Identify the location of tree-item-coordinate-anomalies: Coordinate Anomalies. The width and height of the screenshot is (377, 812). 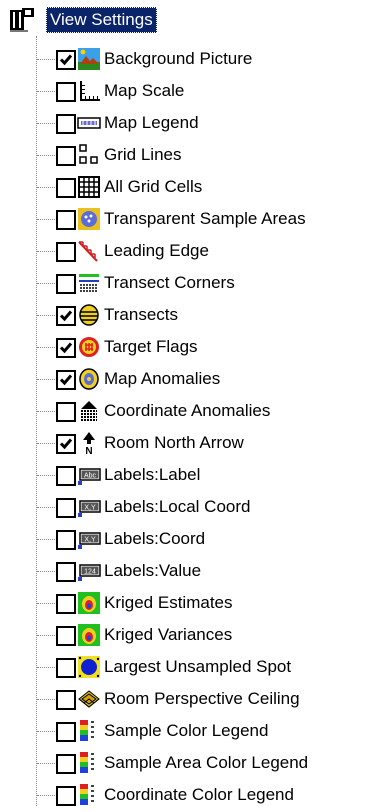
(188, 412).